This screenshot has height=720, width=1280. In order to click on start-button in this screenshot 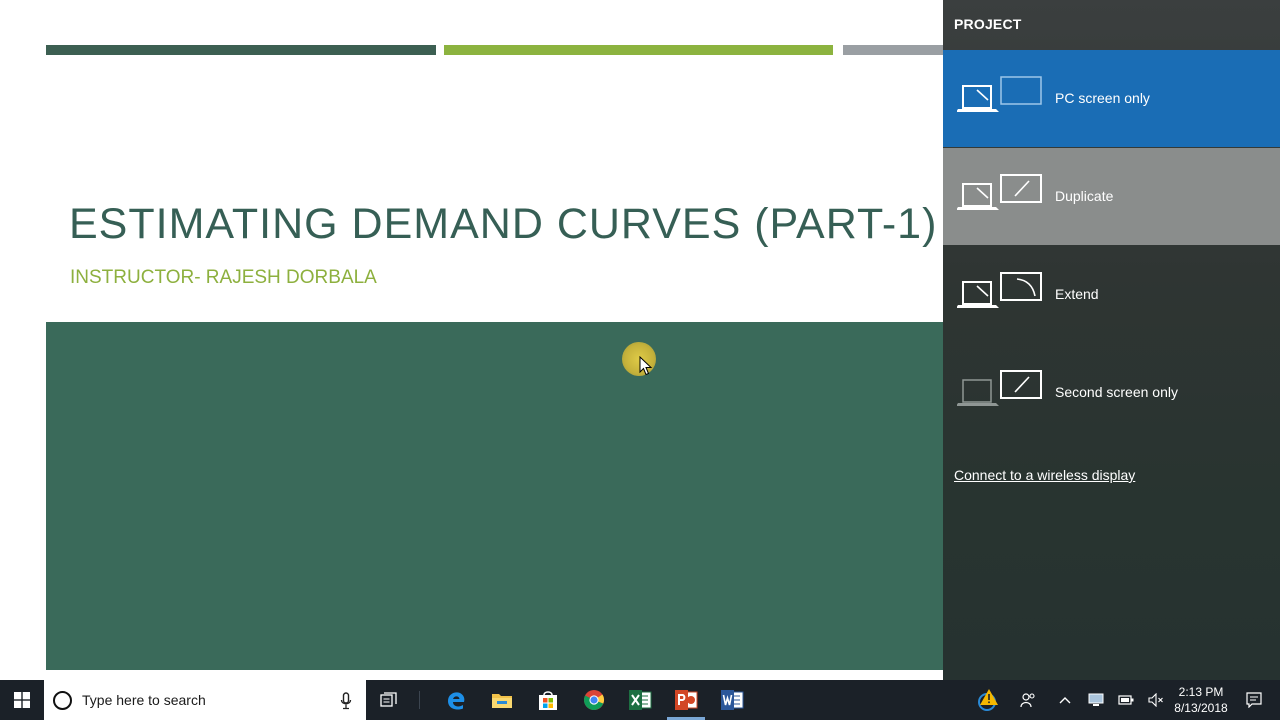, I will do `click(22, 700)`.